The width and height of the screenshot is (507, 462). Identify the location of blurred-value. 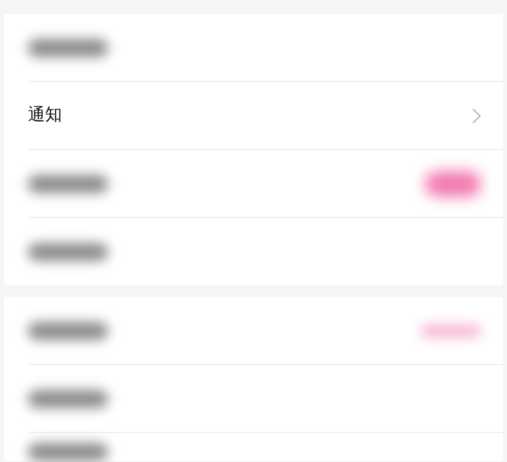
(451, 330).